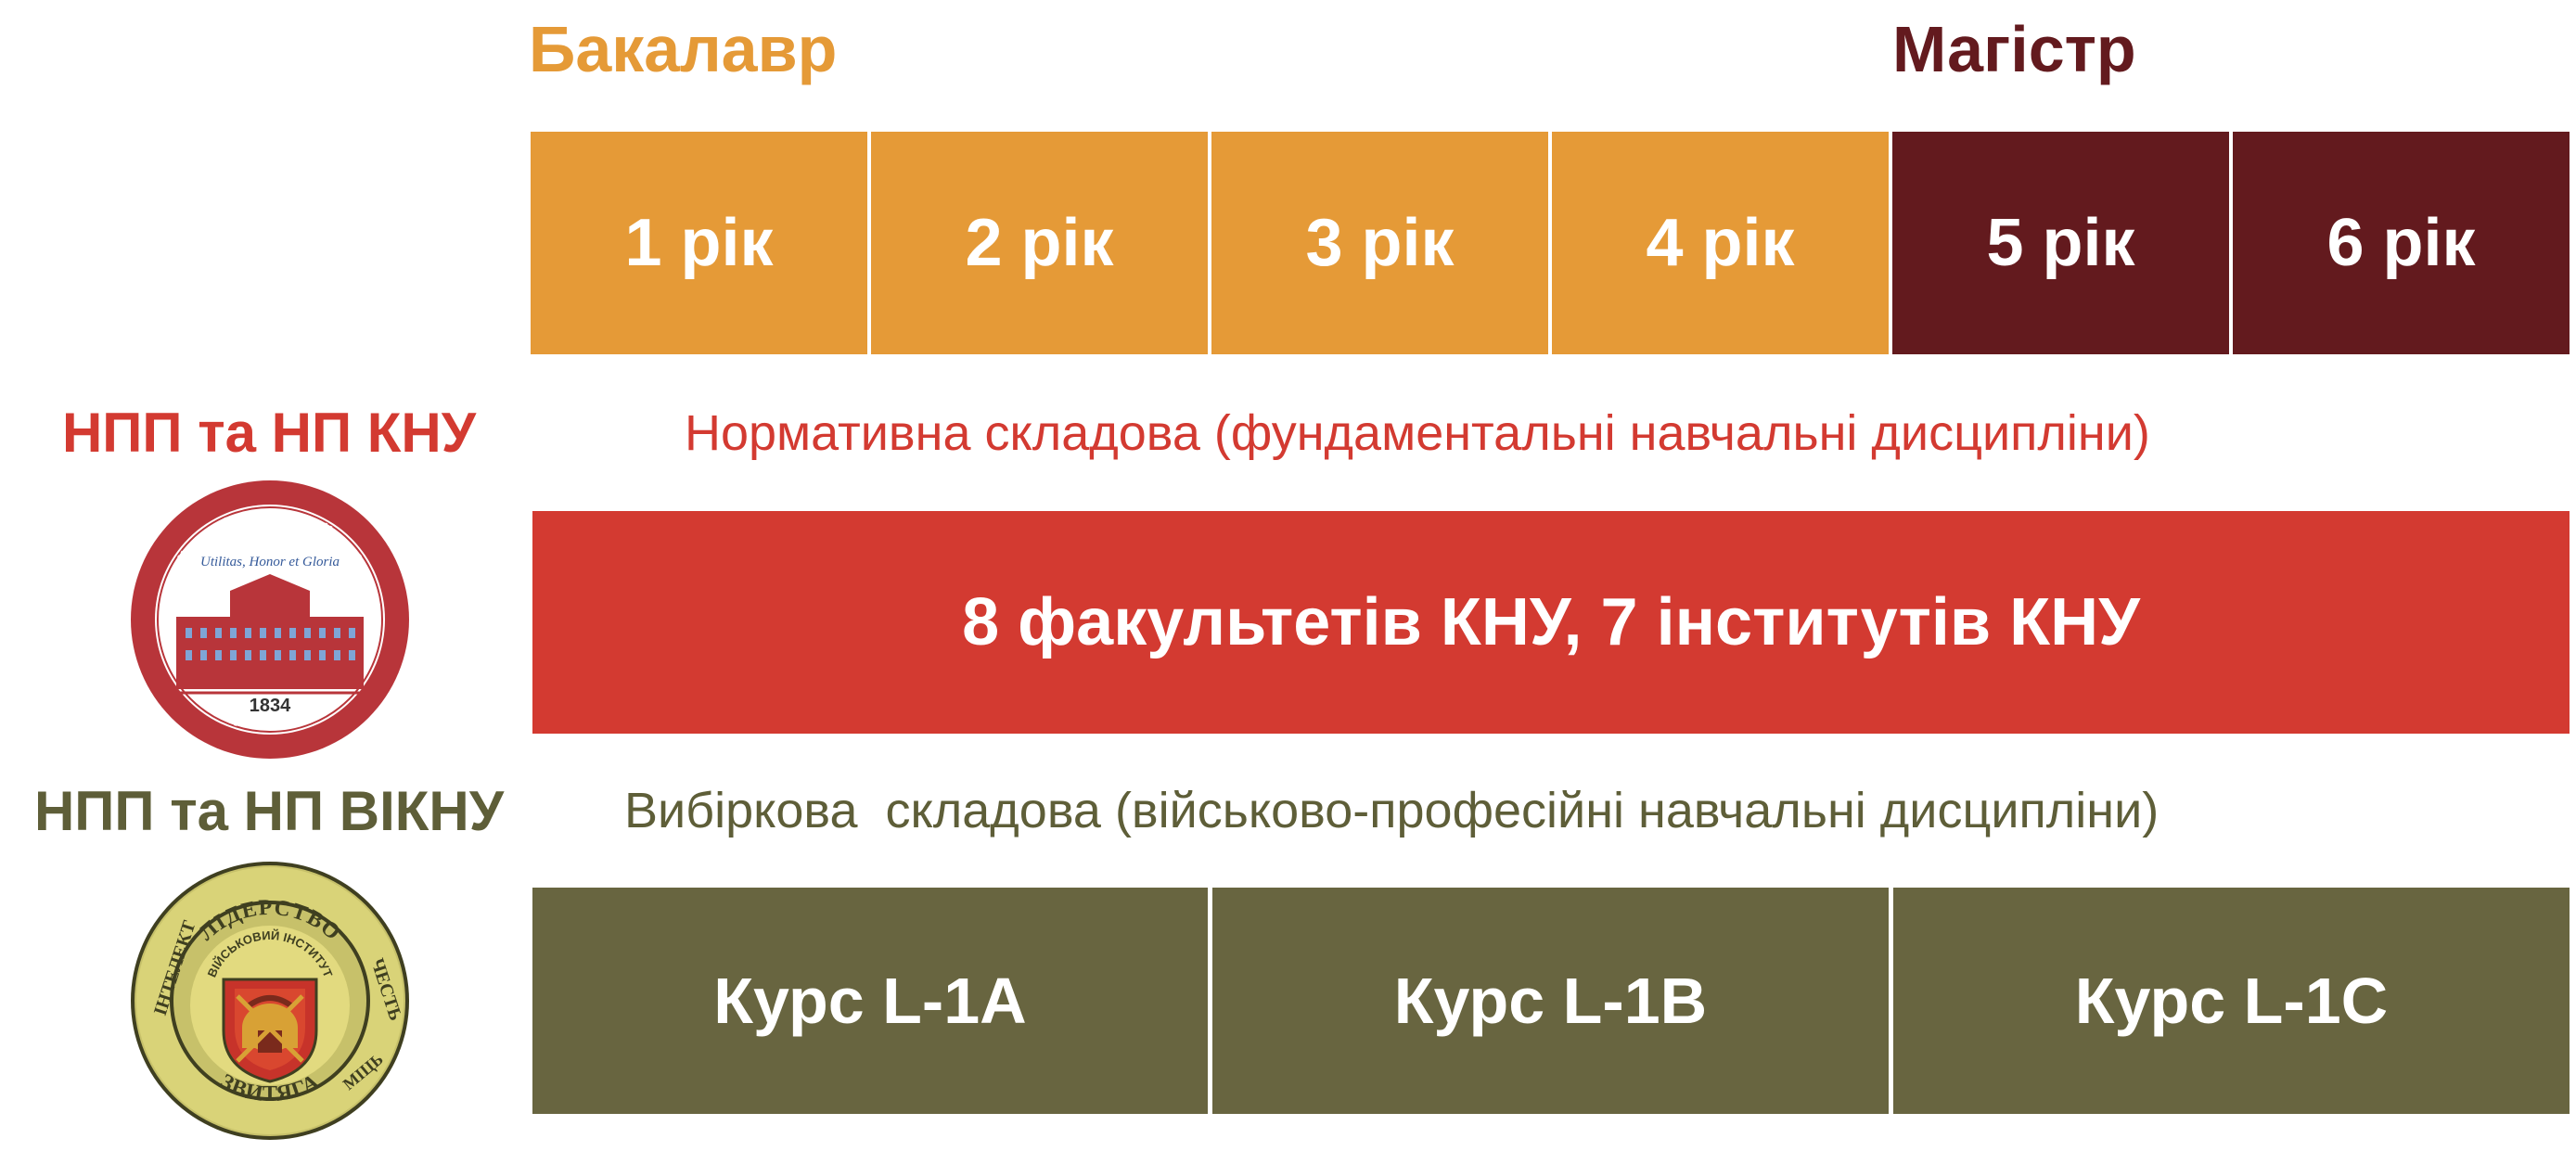 The height and width of the screenshot is (1151, 2576). What do you see at coordinates (2401, 243) in the screenshot?
I see `year-6-cell: 6 рік` at bounding box center [2401, 243].